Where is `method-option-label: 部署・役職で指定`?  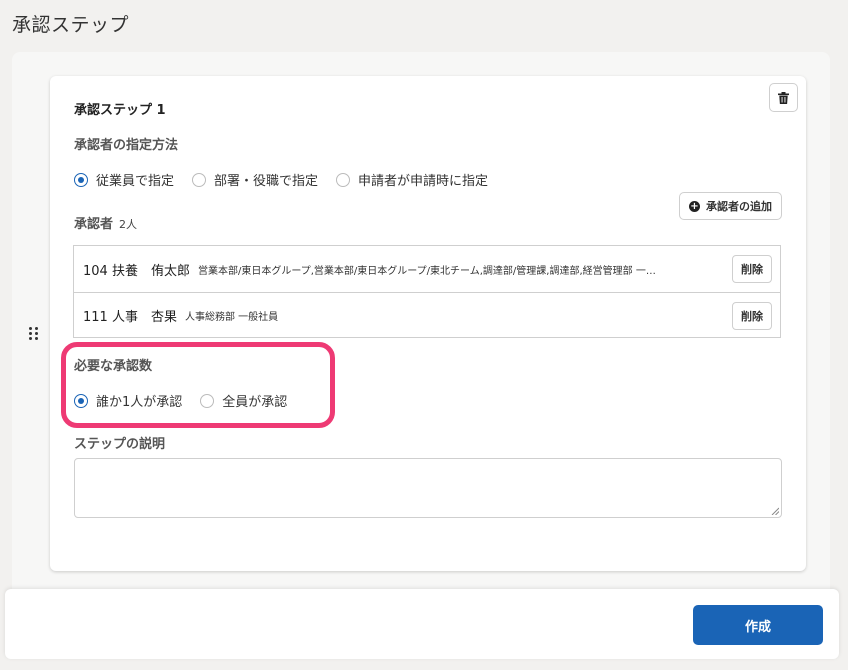
method-option-label: 部署・役職で指定 is located at coordinates (266, 181).